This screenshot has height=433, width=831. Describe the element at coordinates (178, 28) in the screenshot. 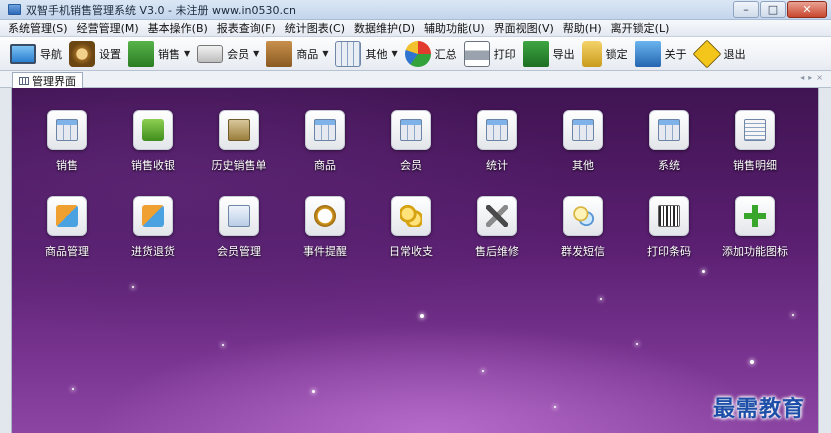

I see `menu-basic: 基本操作(B)` at that location.